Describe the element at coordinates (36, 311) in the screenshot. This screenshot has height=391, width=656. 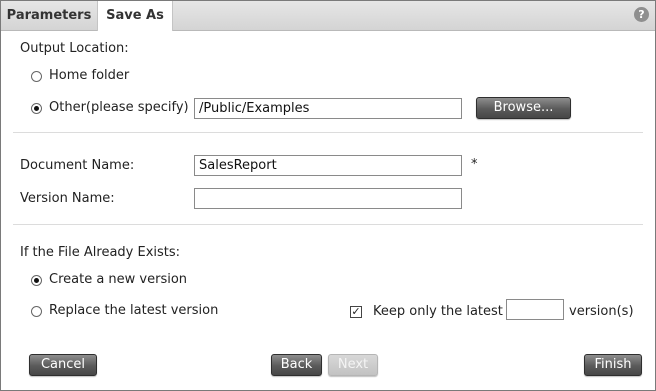
I see `replace-latest-version-radio` at that location.